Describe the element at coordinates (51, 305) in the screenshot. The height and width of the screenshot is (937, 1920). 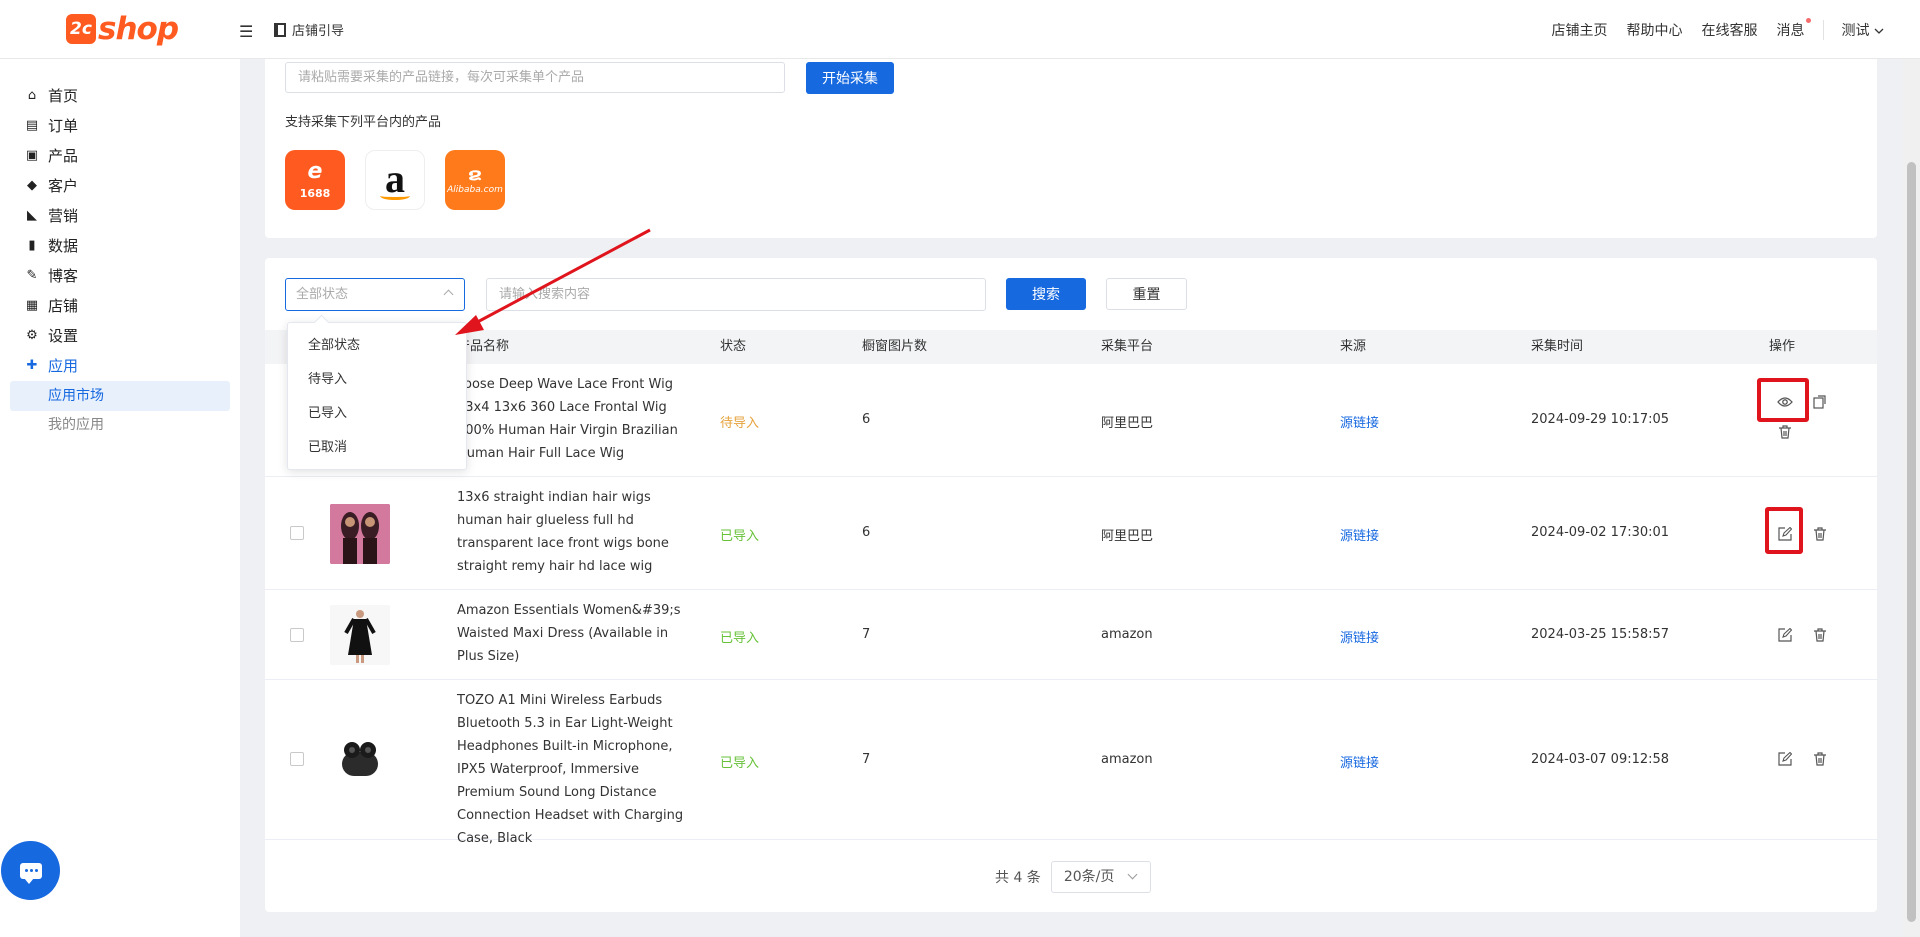
I see `sidebar-item-store: ▦ 店铺` at that location.